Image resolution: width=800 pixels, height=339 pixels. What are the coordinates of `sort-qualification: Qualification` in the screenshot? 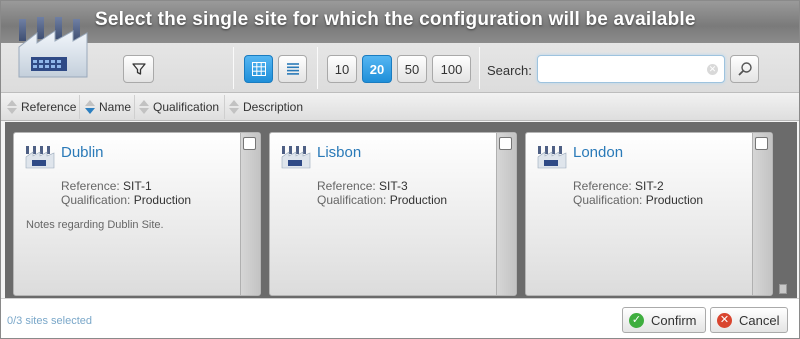 It's located at (179, 107).